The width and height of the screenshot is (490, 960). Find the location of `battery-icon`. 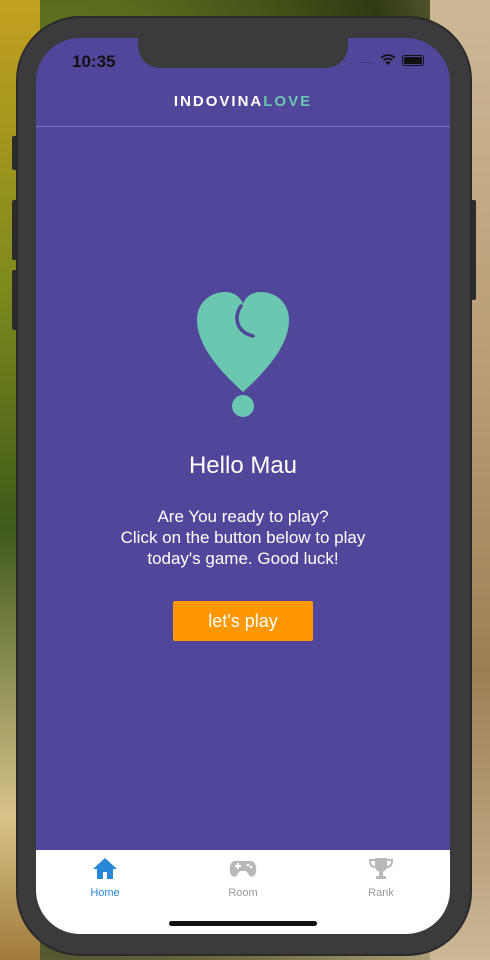

battery-icon is located at coordinates (413, 60).